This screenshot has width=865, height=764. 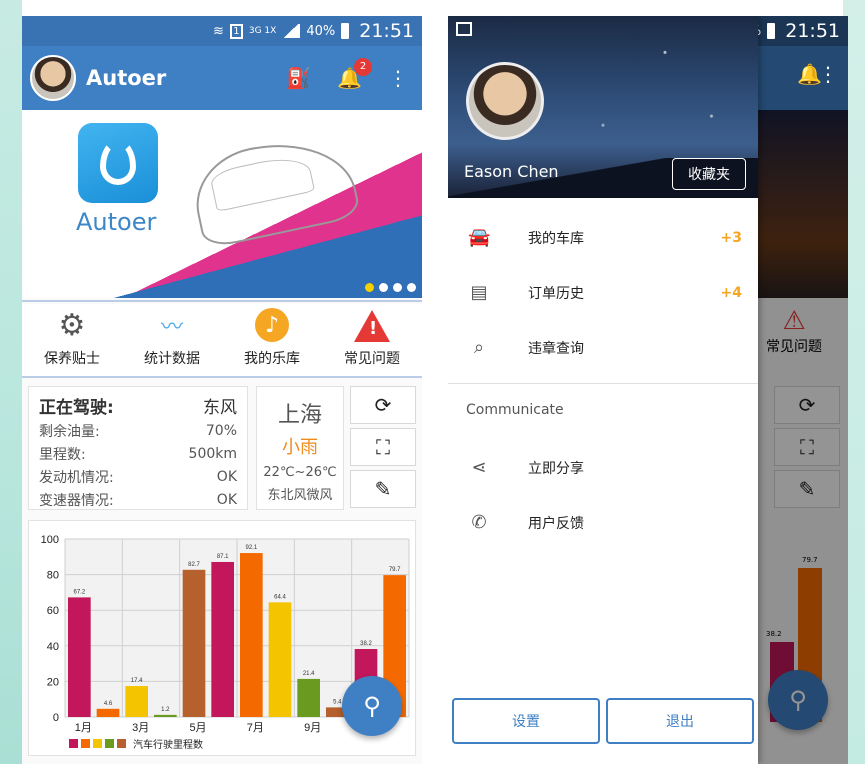 I want to click on fullscreen-button: ⛶, so click(x=383, y=447).